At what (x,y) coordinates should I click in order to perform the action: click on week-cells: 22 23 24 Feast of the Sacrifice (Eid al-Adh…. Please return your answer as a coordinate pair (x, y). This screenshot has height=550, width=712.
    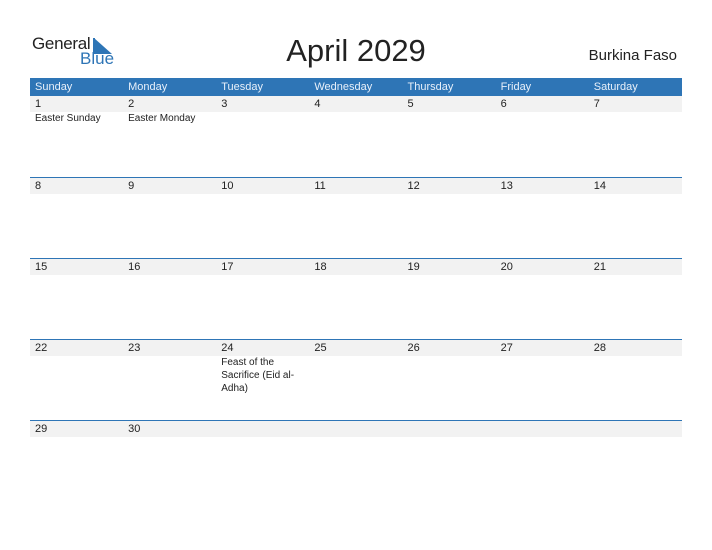
    Looking at the image, I should click on (356, 367).